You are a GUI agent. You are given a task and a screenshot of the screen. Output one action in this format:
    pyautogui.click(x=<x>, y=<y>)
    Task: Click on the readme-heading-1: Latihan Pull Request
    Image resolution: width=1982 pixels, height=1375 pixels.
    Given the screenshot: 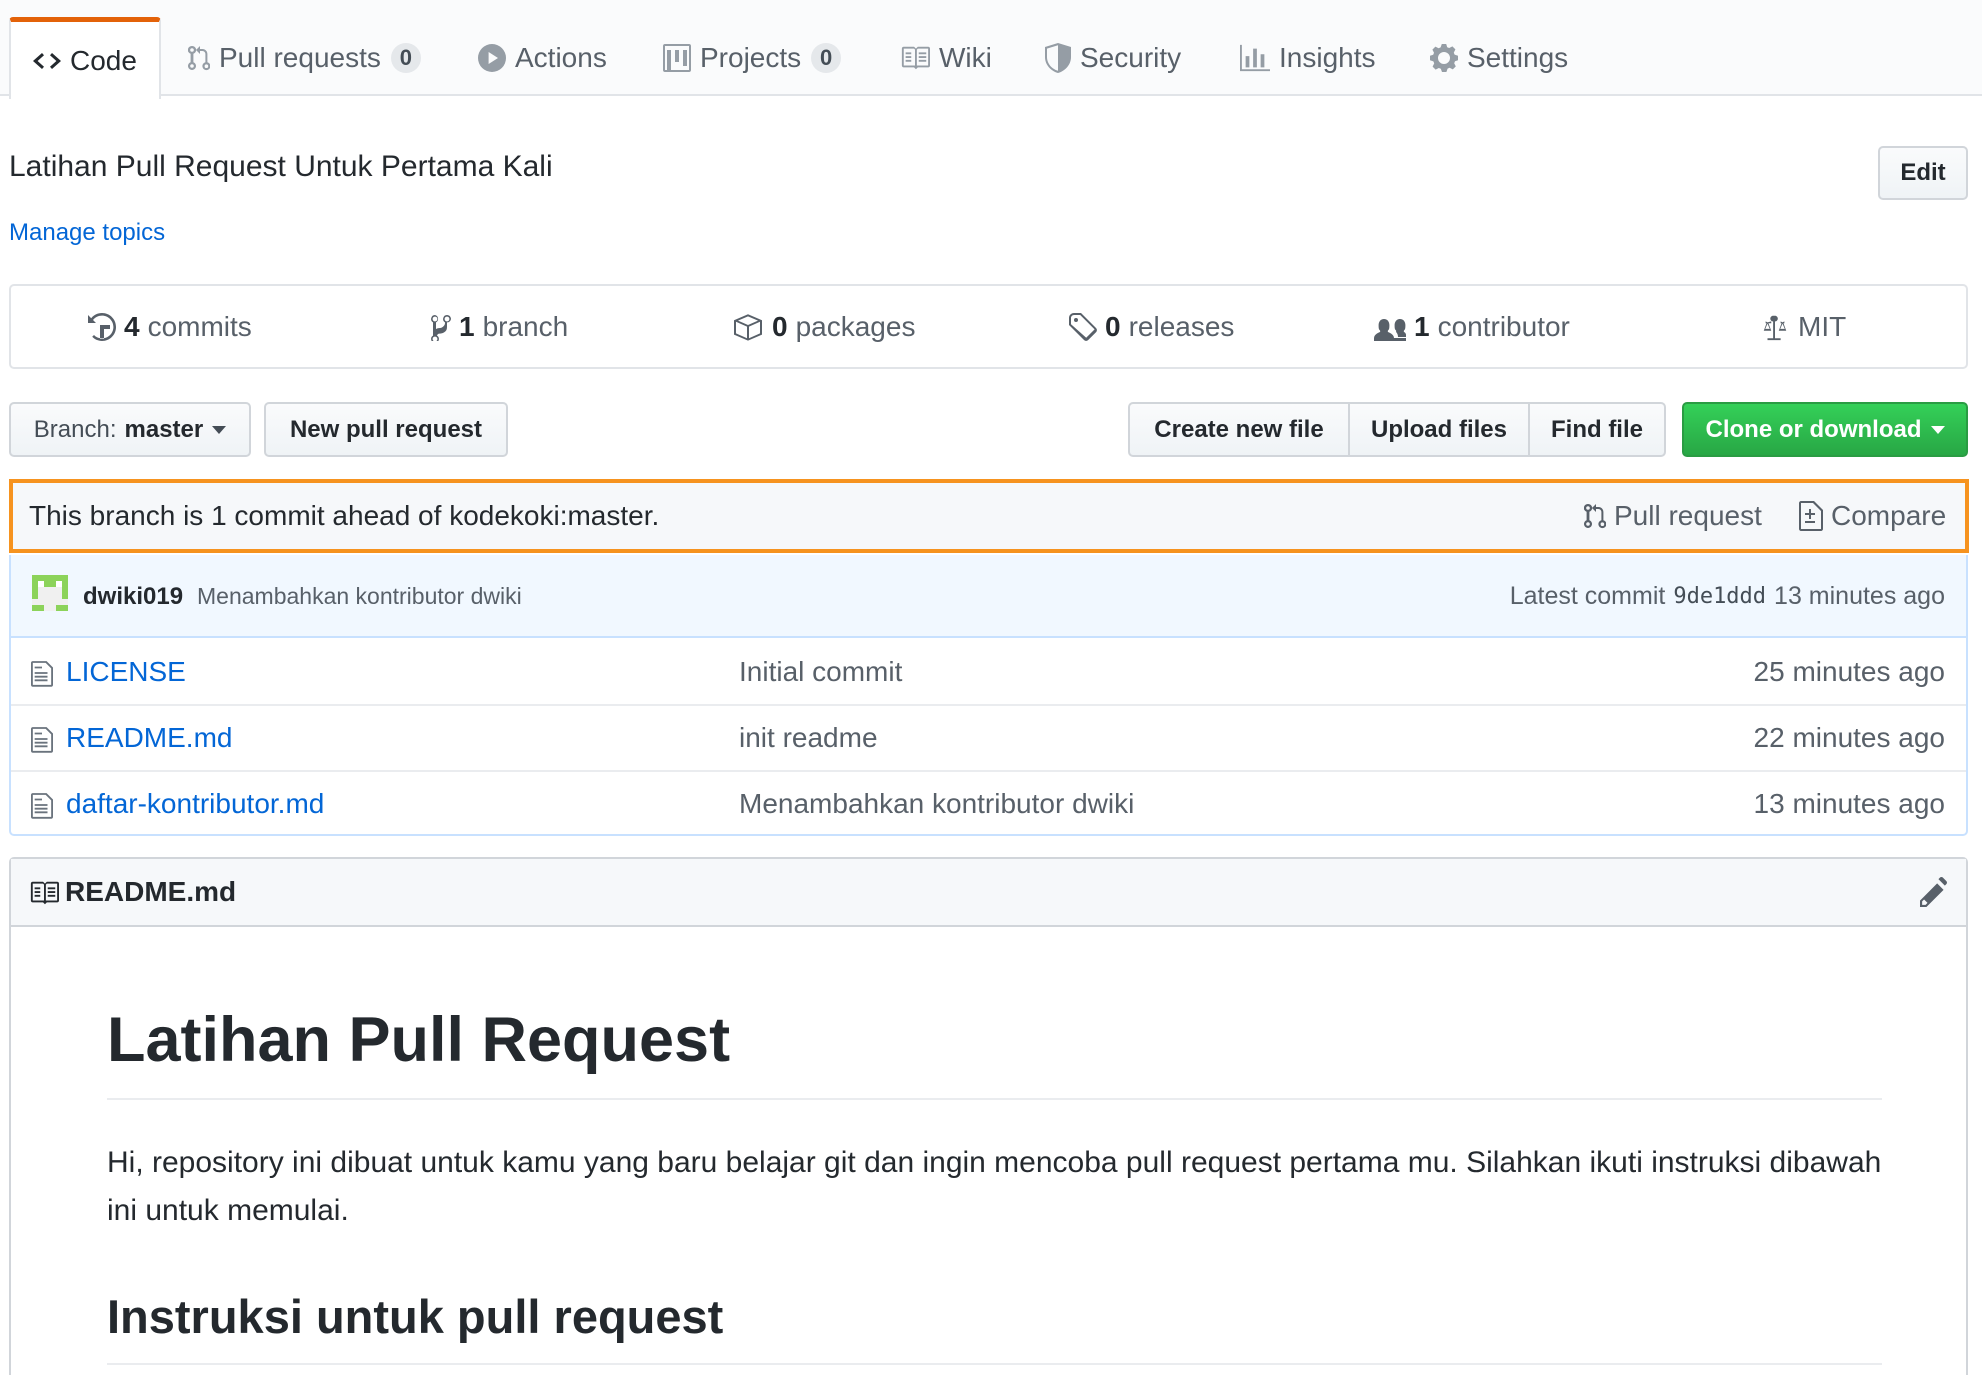 What is the action you would take?
    pyautogui.click(x=994, y=1052)
    